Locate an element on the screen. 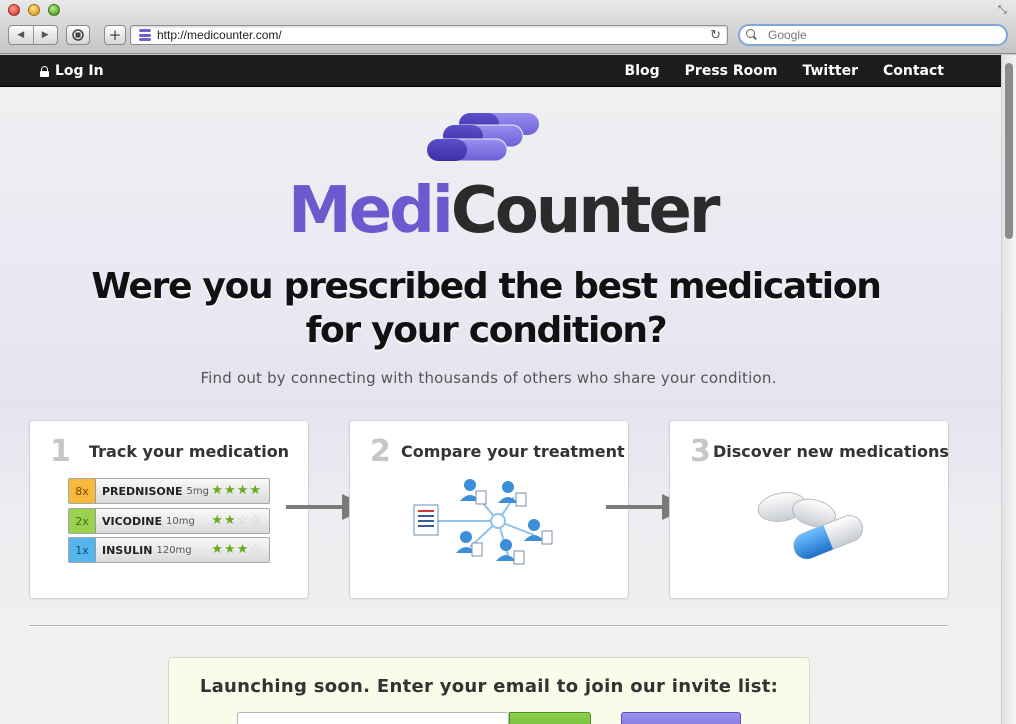  email-input is located at coordinates (373, 718).